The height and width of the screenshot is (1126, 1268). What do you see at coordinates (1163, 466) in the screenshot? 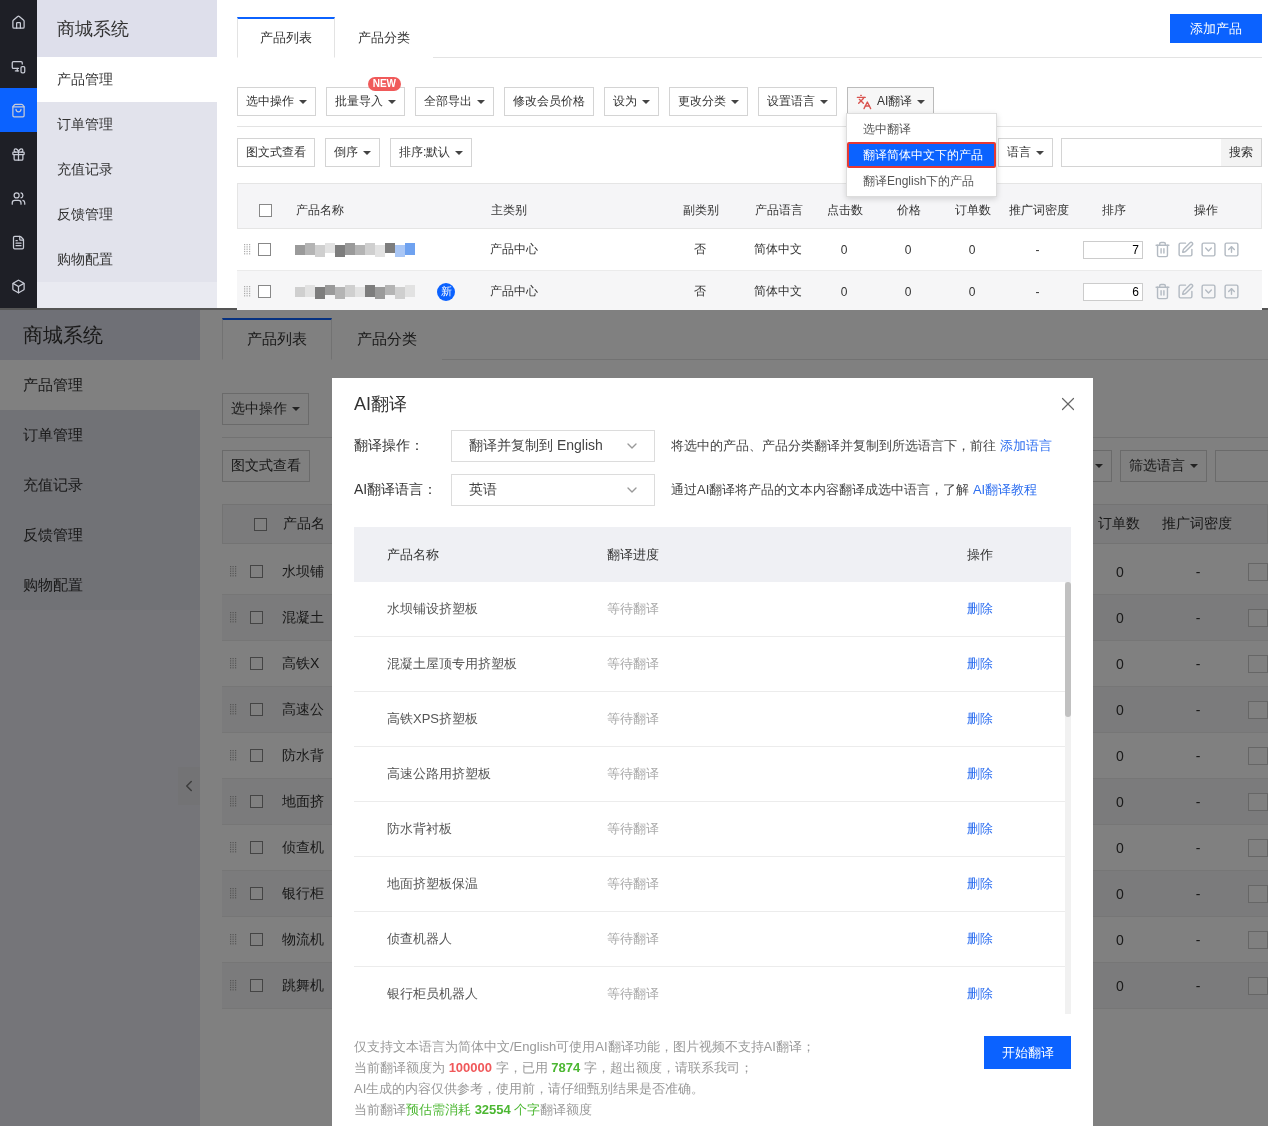
I see `dropdown-button: 筛选语言` at bounding box center [1163, 466].